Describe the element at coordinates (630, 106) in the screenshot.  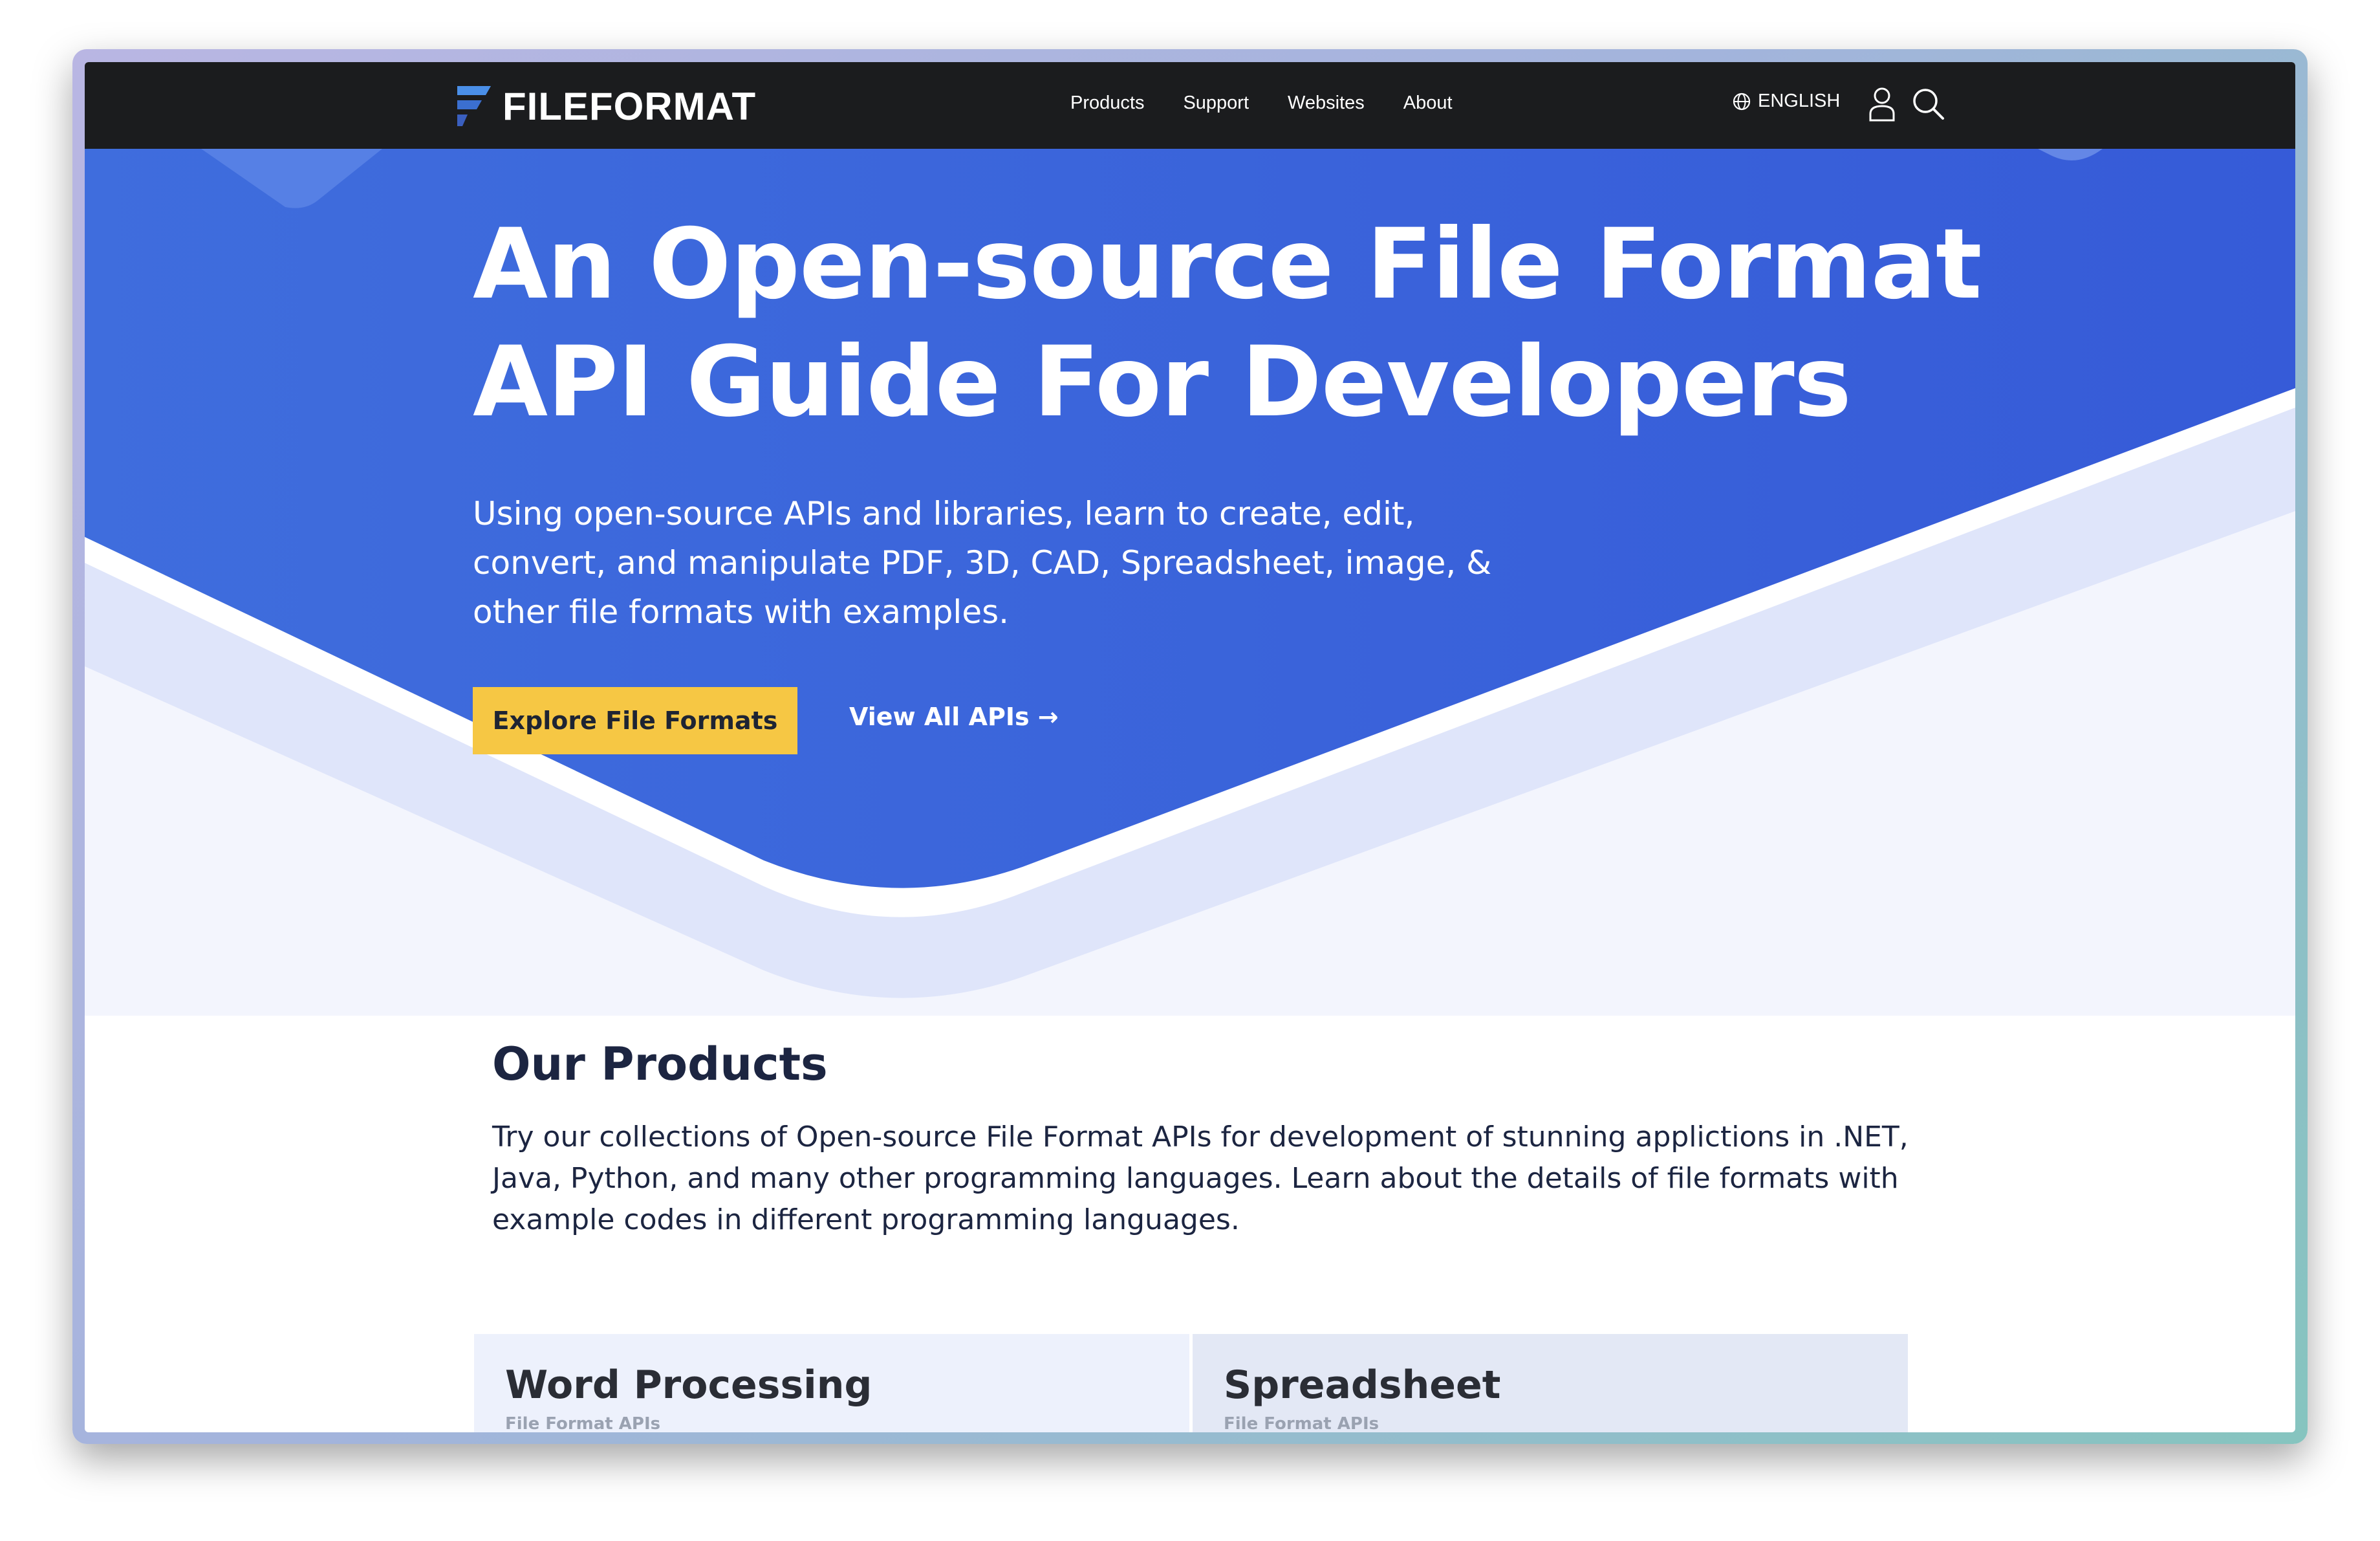
I see `logo-text: FILEFORMAT` at that location.